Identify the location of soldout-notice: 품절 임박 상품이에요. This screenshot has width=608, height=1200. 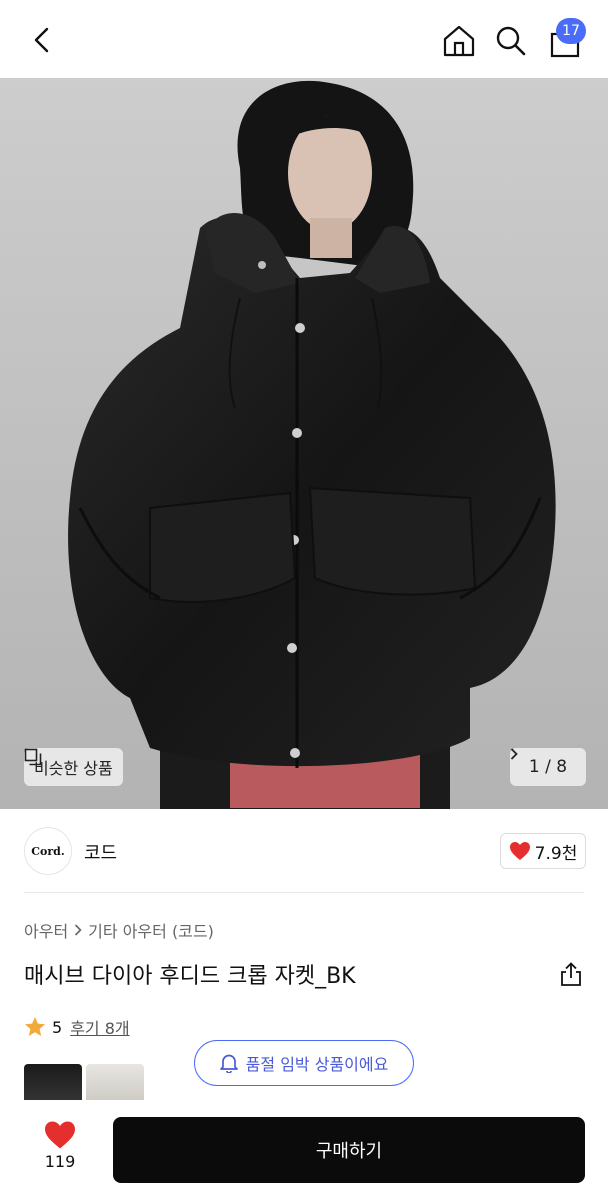
(304, 1063).